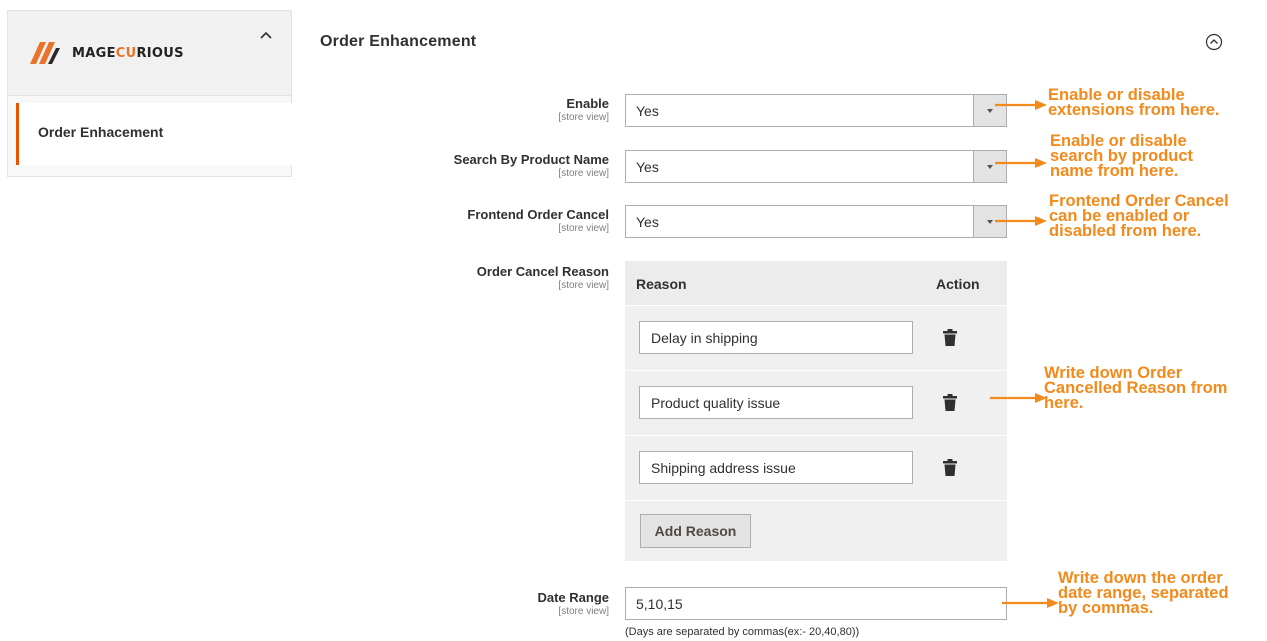 Image resolution: width=1267 pixels, height=641 pixels. Describe the element at coordinates (583, 109) in the screenshot. I see `enable-label: Enable [store view]` at that location.